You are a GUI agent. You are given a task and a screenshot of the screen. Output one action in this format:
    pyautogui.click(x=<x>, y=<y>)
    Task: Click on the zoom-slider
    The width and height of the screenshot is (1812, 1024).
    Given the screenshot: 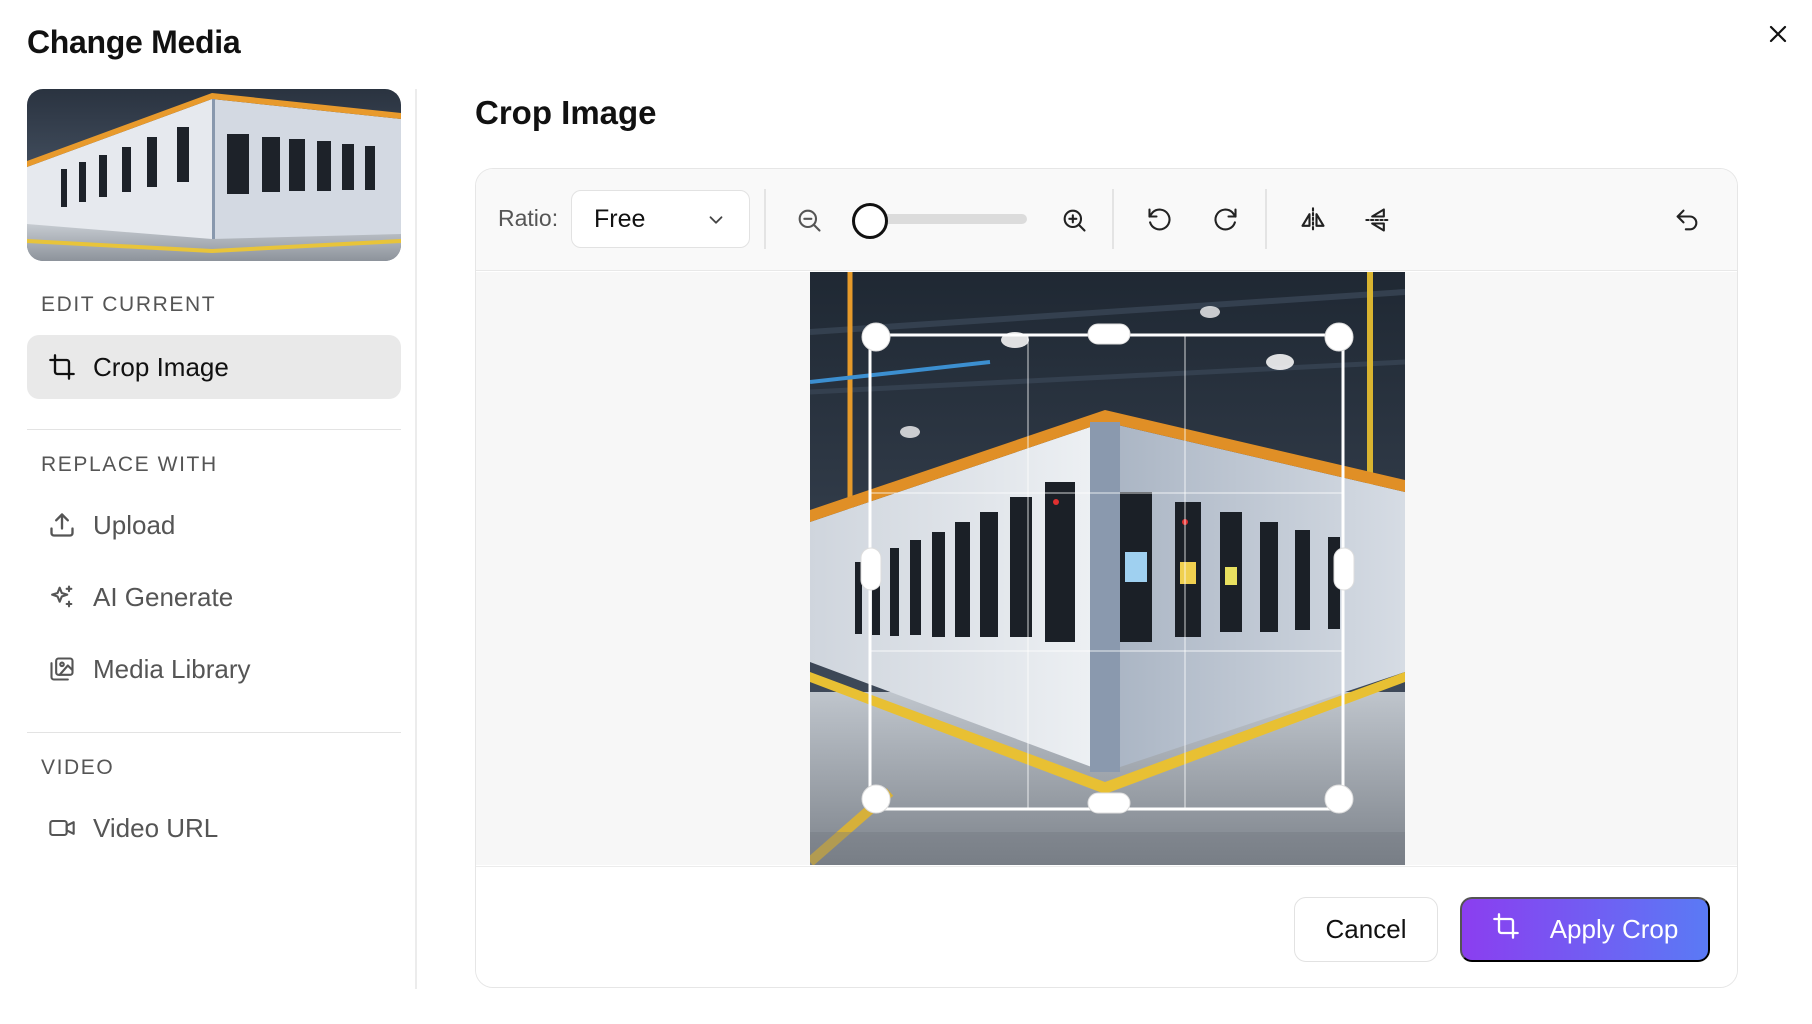 What is the action you would take?
    pyautogui.click(x=939, y=221)
    